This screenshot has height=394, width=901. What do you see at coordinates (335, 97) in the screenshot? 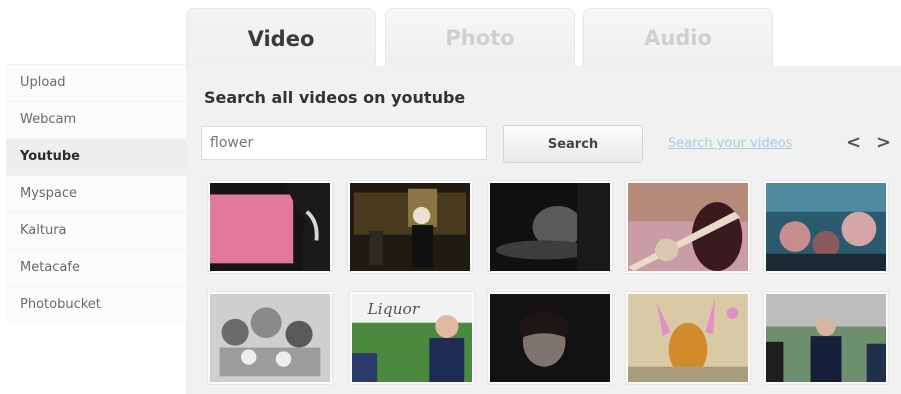
I see `panel-title: Search all videos on youtube` at bounding box center [335, 97].